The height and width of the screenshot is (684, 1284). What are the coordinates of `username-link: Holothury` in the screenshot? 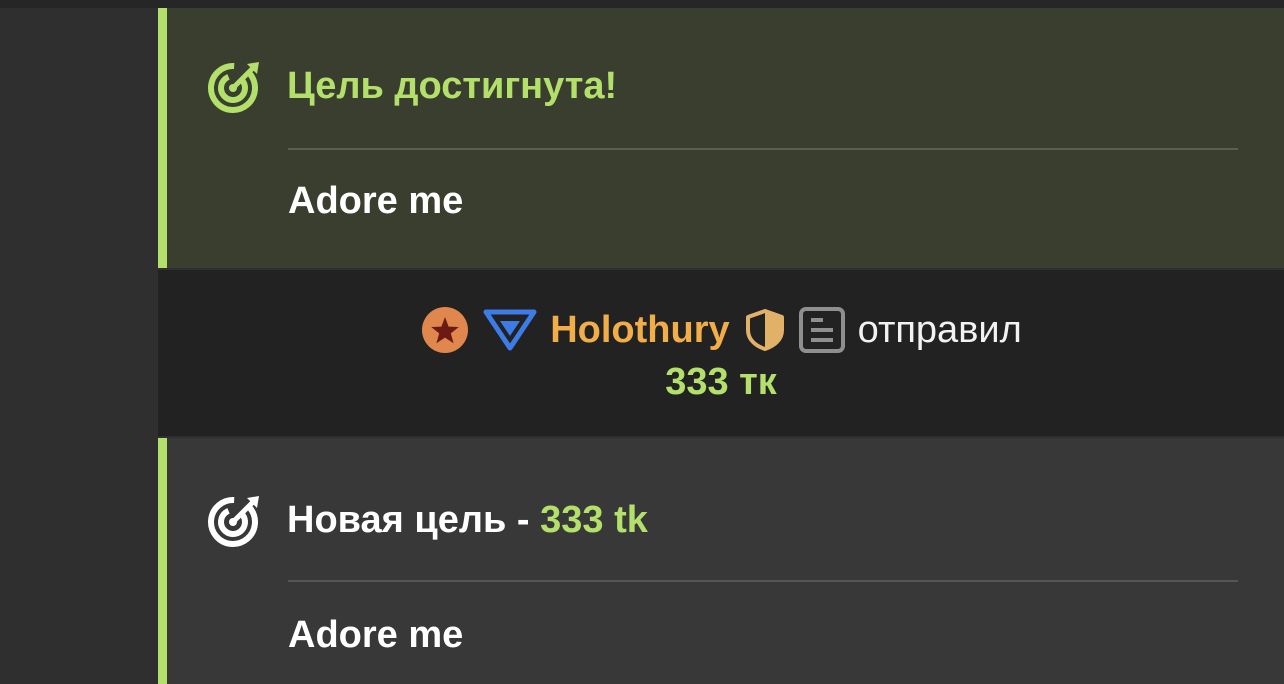 It's located at (639, 330).